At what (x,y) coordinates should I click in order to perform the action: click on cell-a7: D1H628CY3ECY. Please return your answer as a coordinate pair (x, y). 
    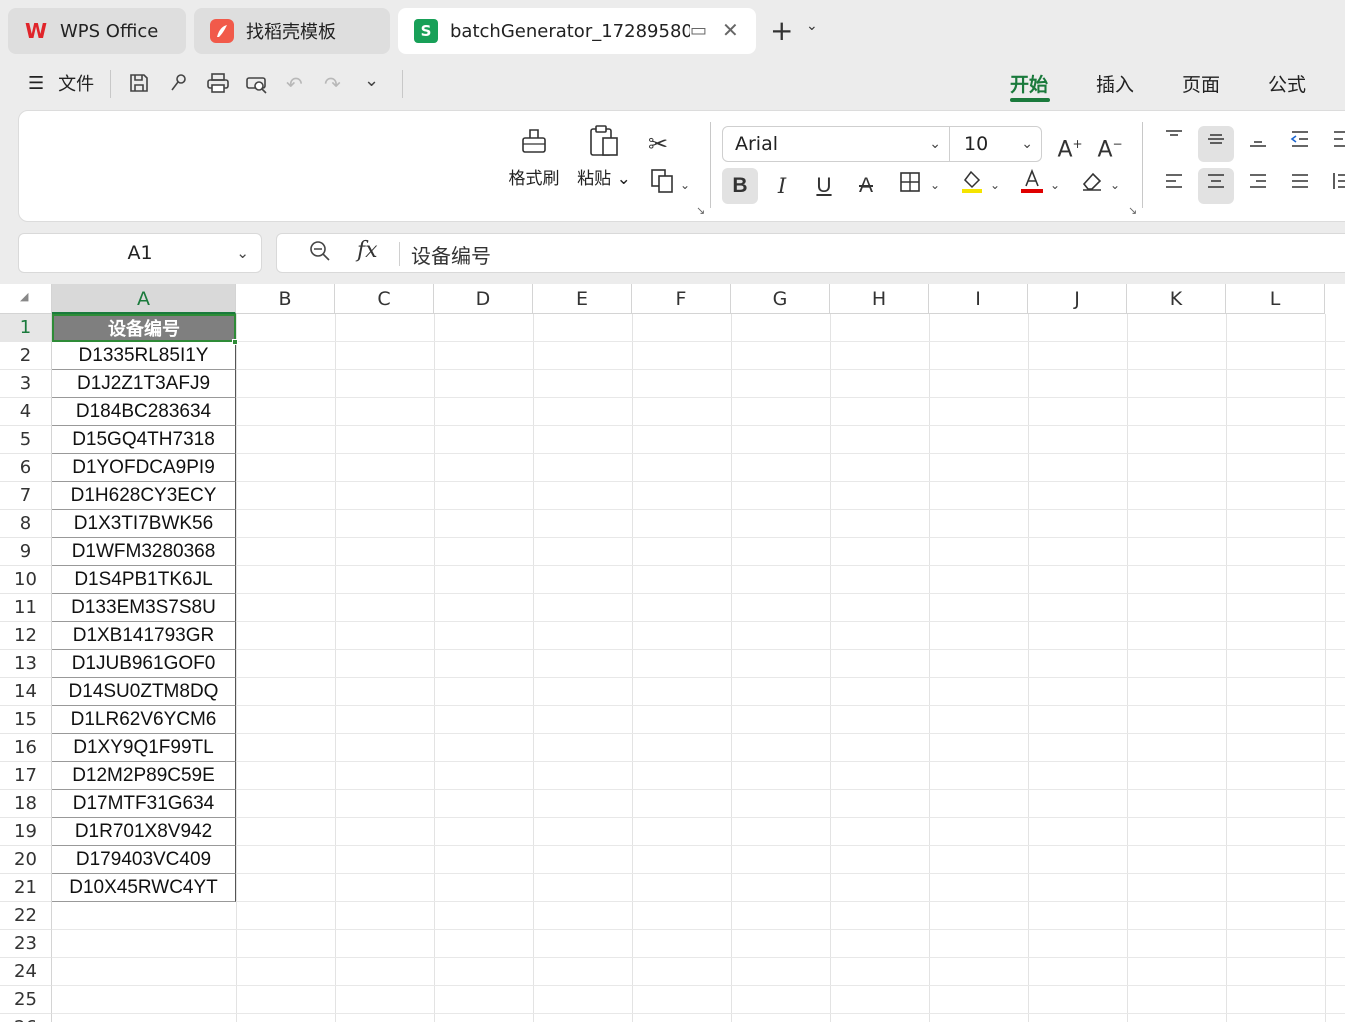
    Looking at the image, I should click on (144, 496).